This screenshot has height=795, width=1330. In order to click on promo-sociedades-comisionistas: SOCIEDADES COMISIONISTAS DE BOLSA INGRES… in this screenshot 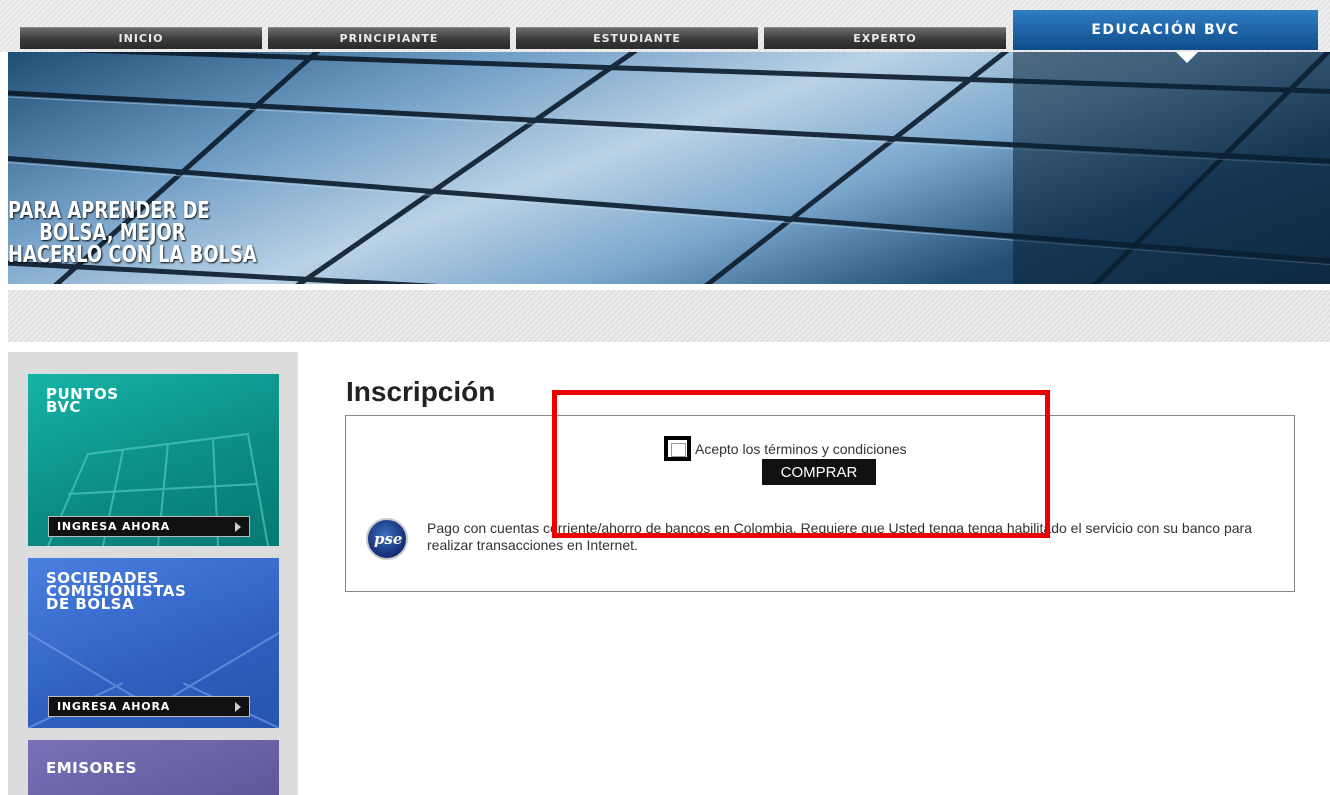, I will do `click(153, 643)`.